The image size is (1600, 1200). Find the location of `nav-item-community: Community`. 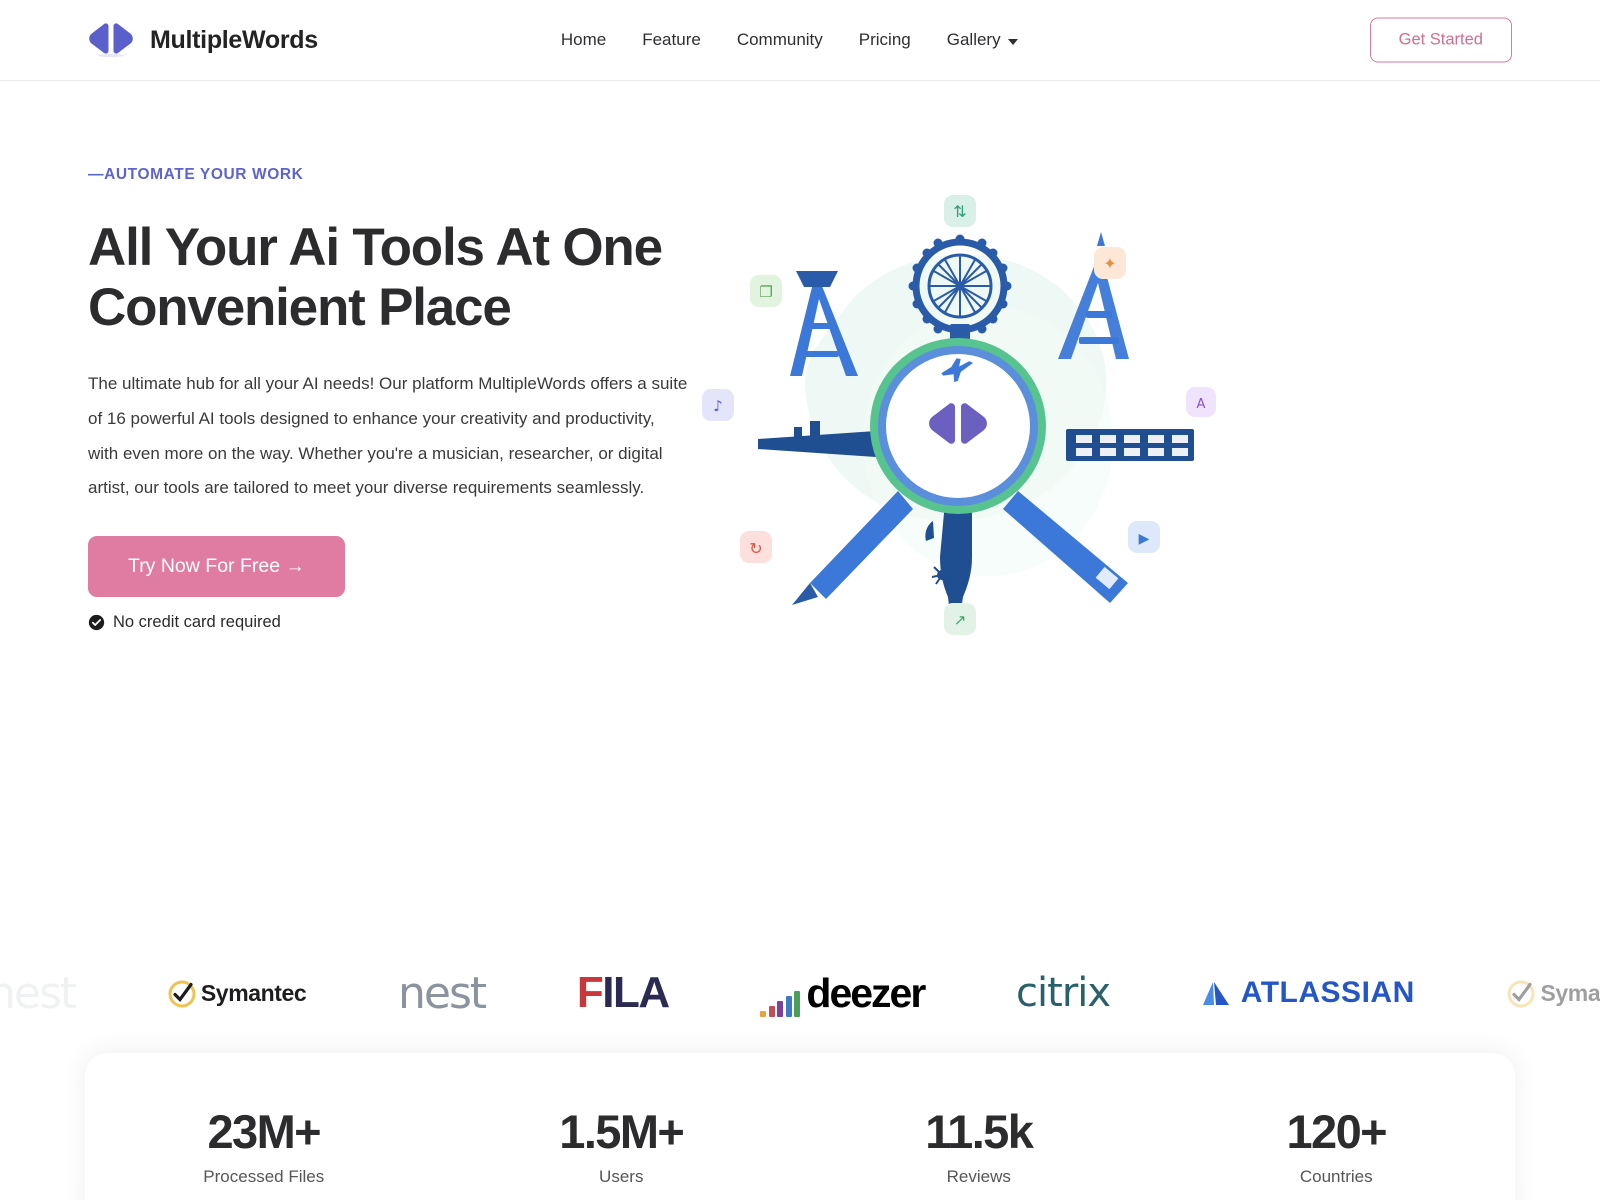

nav-item-community: Community is located at coordinates (780, 40).